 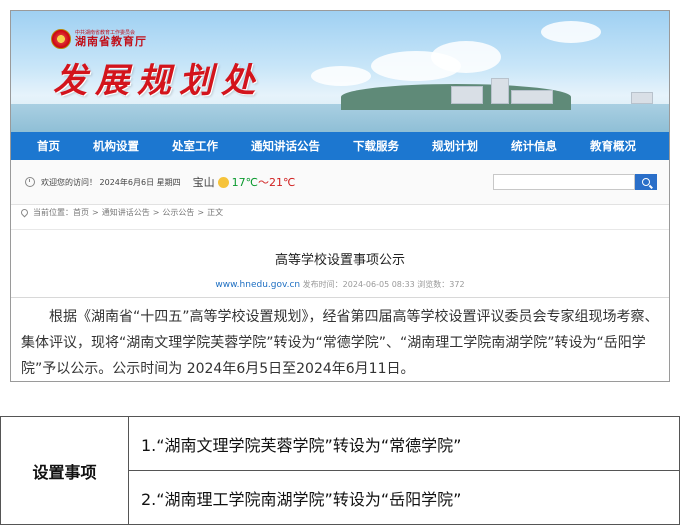 What do you see at coordinates (383, 284) in the screenshot?
I see `publish-info: 发布时间：2024-06-05 08:33 浏览数：372` at bounding box center [383, 284].